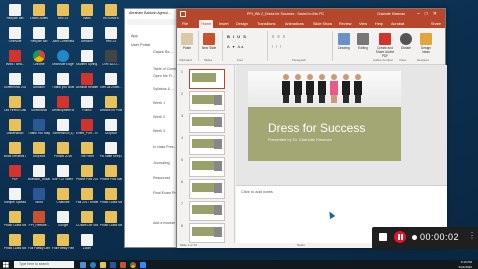 The height and width of the screenshot is (269, 478). Describe the element at coordinates (279, 36) in the screenshot. I see `paragraph-buttons: ≡ ≡ ≡` at that location.